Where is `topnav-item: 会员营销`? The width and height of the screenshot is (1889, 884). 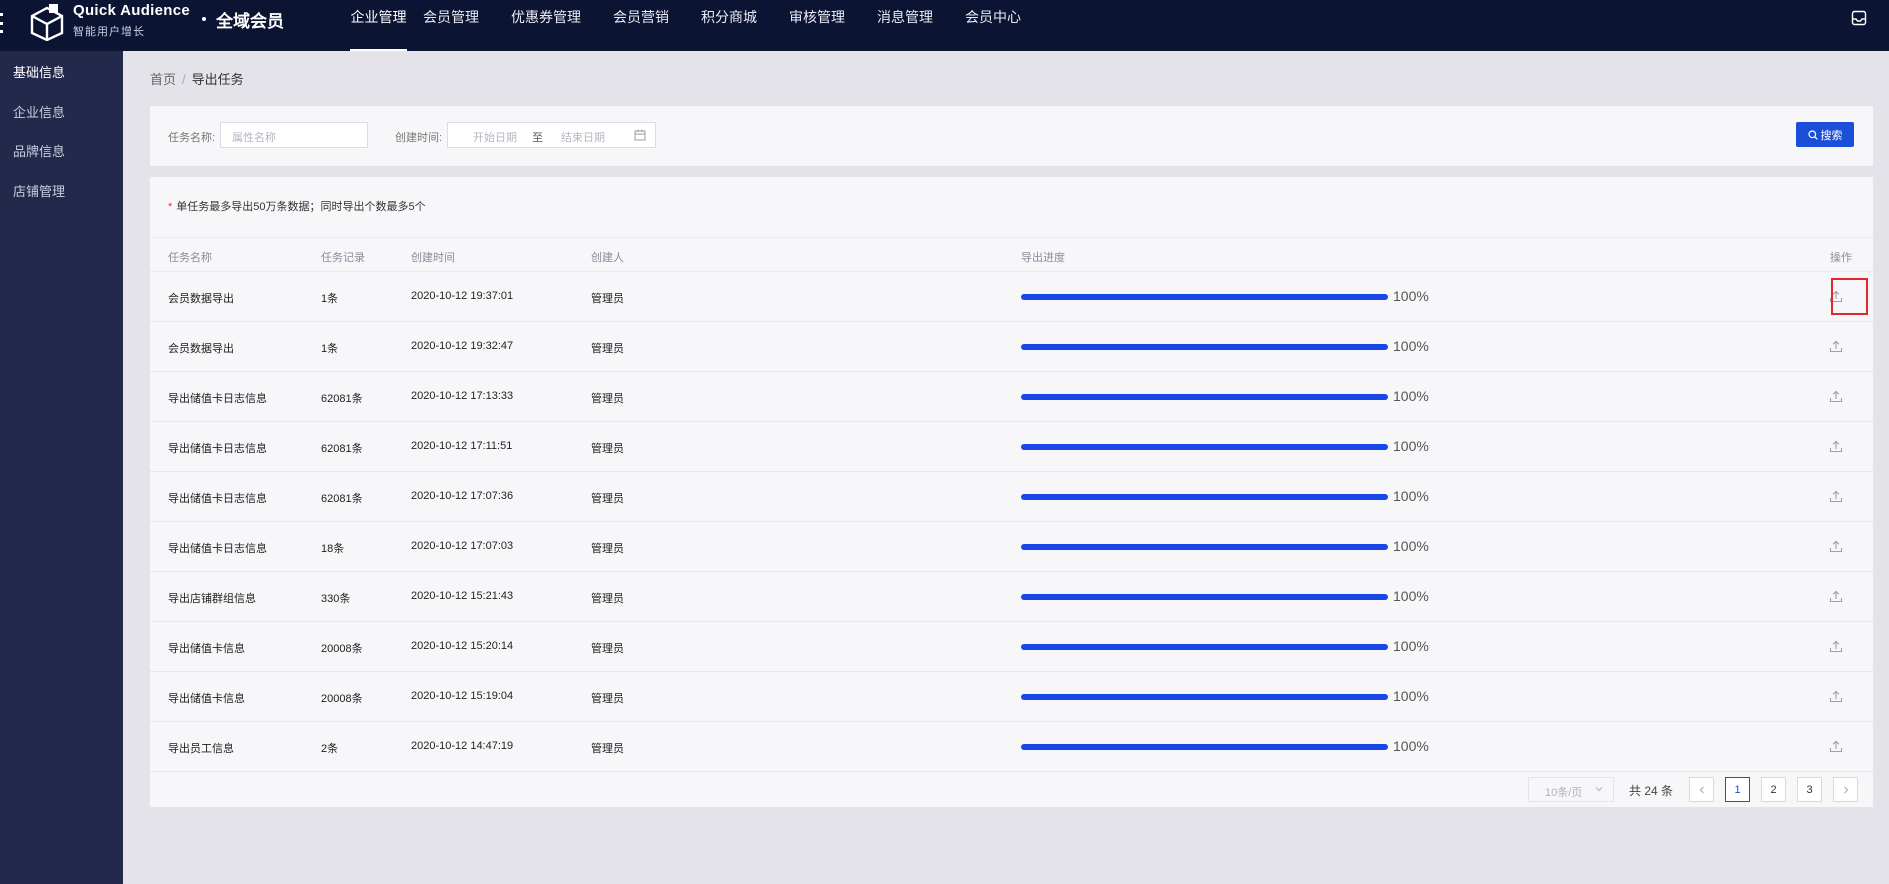 topnav-item: 会员营销 is located at coordinates (641, 25).